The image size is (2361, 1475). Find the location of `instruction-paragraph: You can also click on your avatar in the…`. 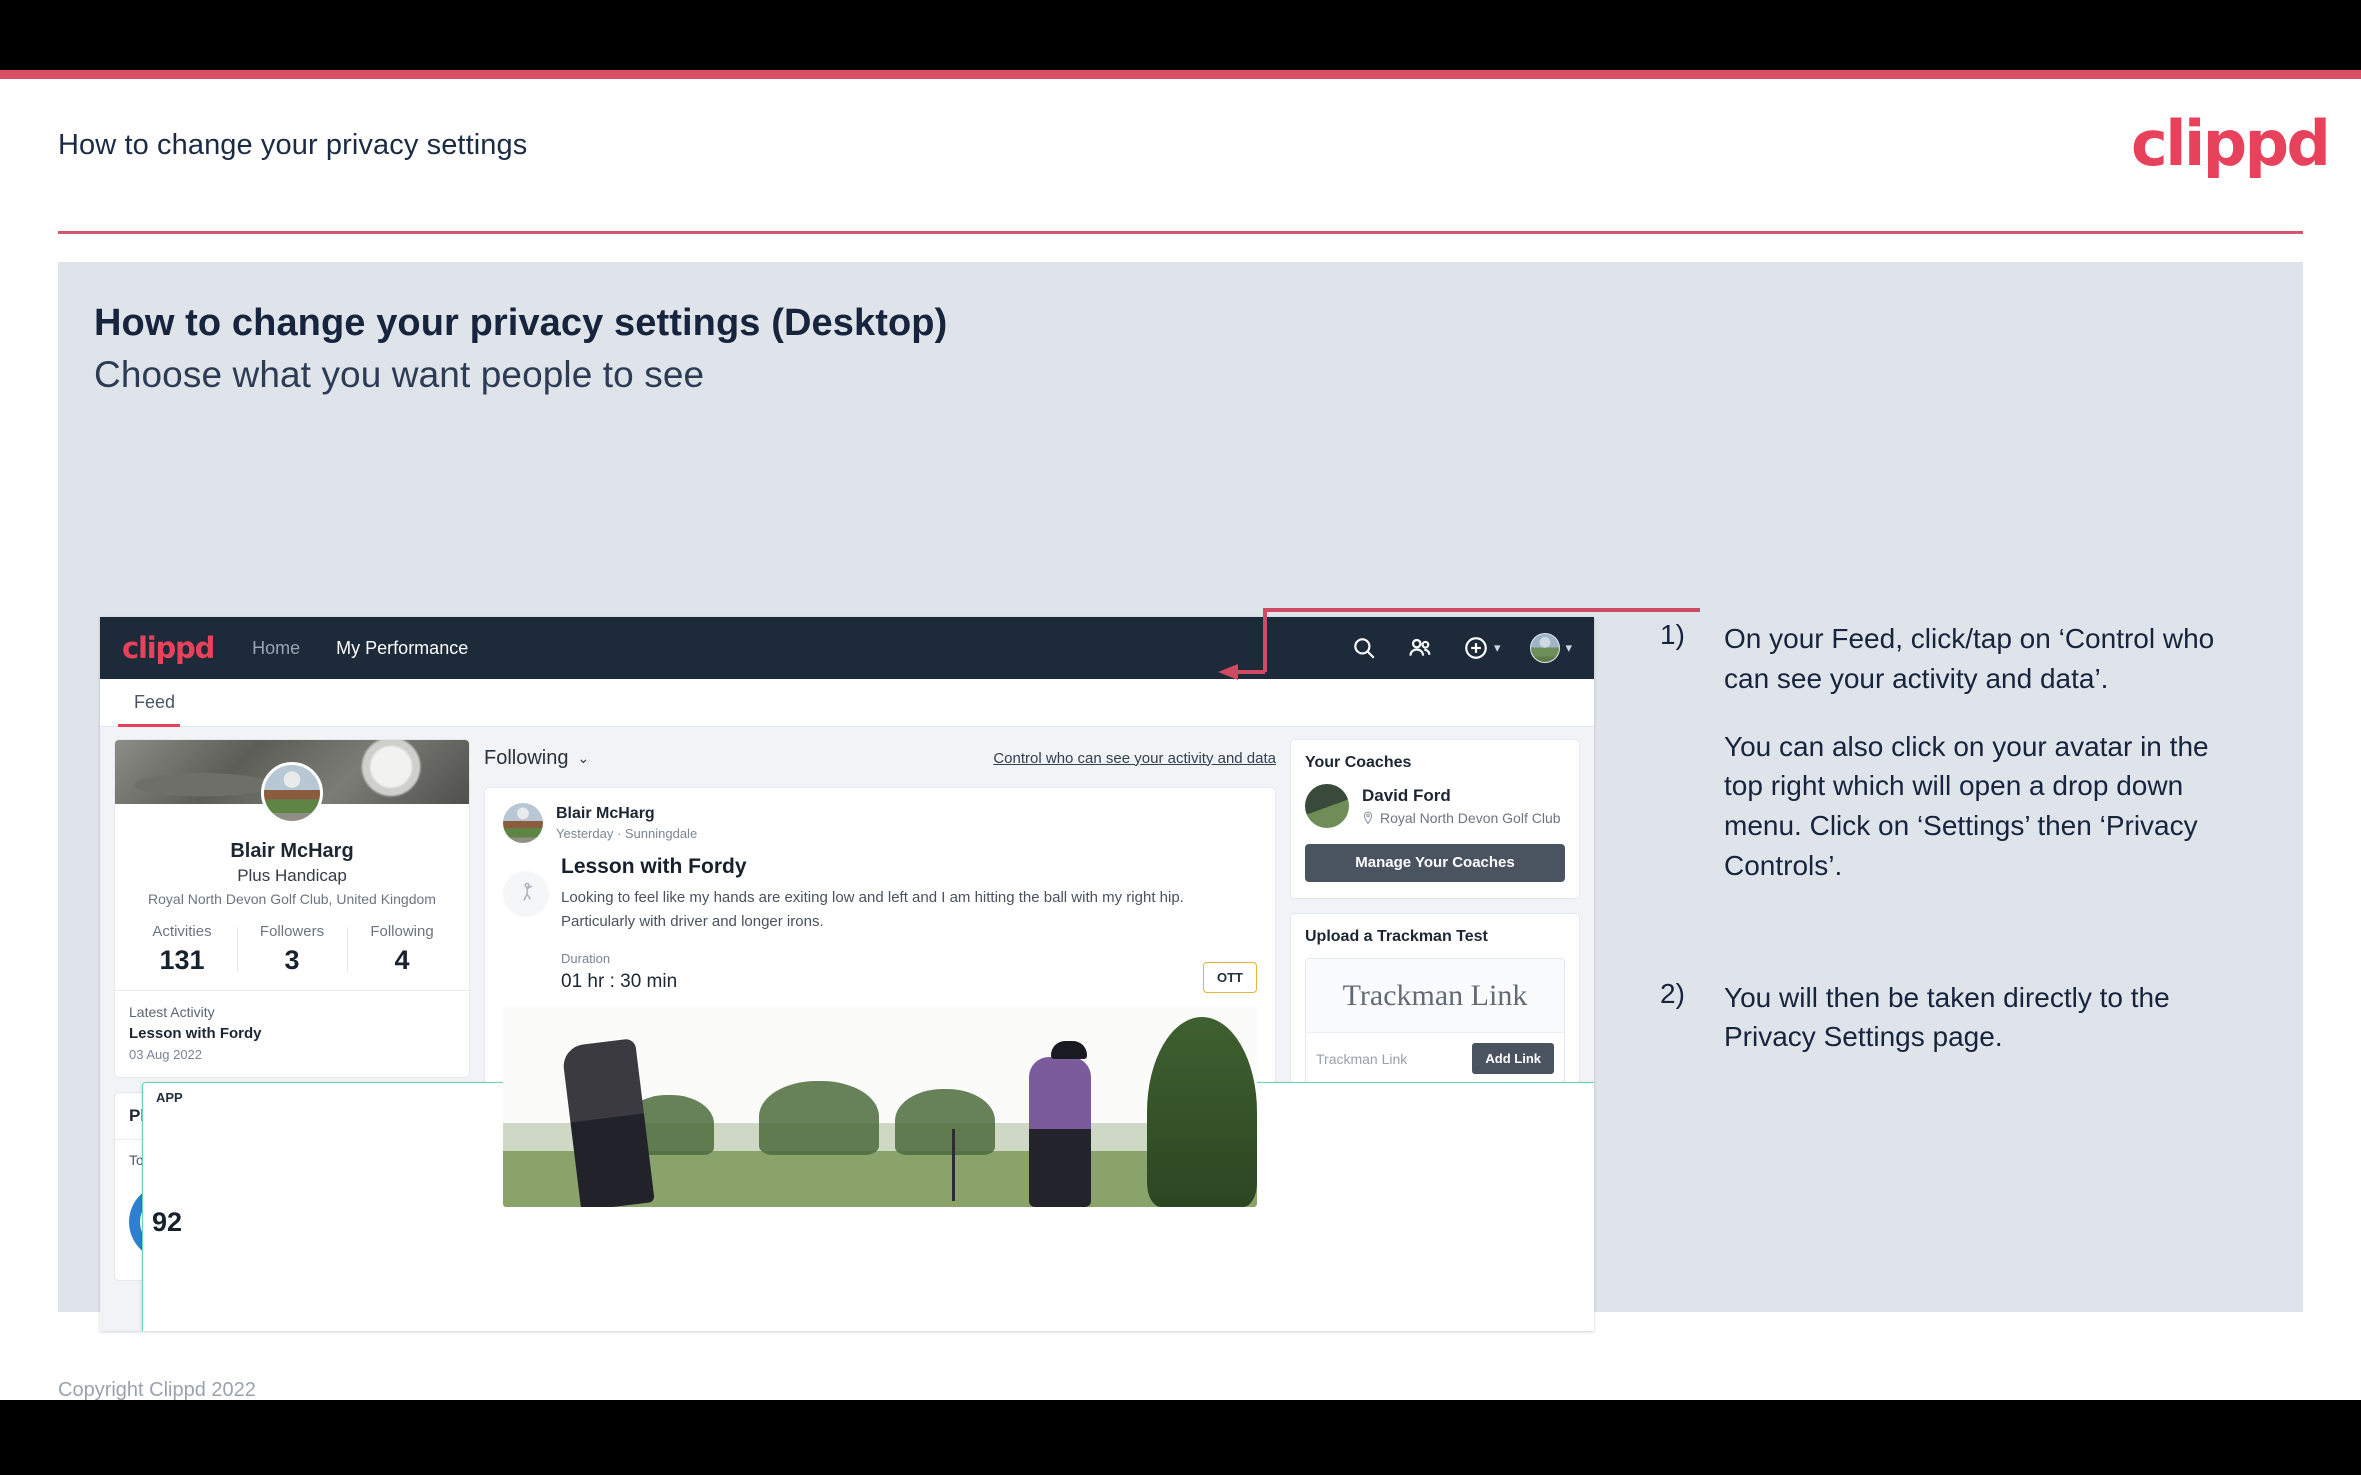

instruction-paragraph: You can also click on your avatar in the… is located at coordinates (1966, 805).